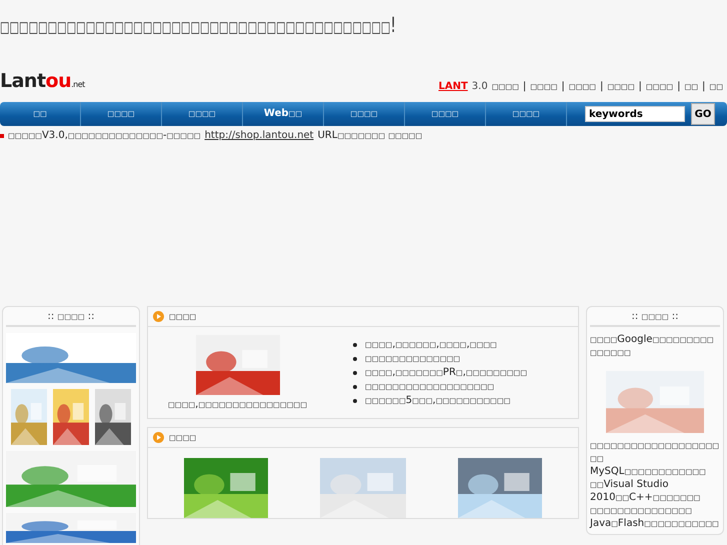 The height and width of the screenshot is (545, 727). Describe the element at coordinates (42, 81) in the screenshot. I see `logo: Lantou.net` at that location.